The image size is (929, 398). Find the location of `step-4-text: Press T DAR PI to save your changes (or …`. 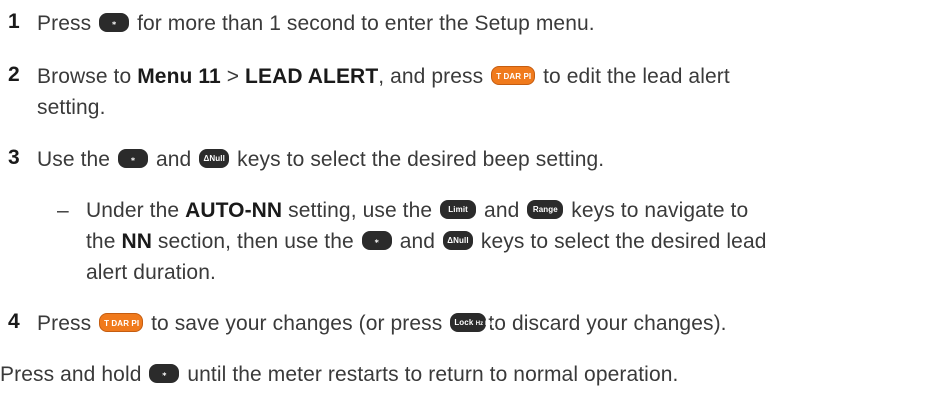

step-4-text: Press T DAR PI to save your changes (or … is located at coordinates (382, 324).